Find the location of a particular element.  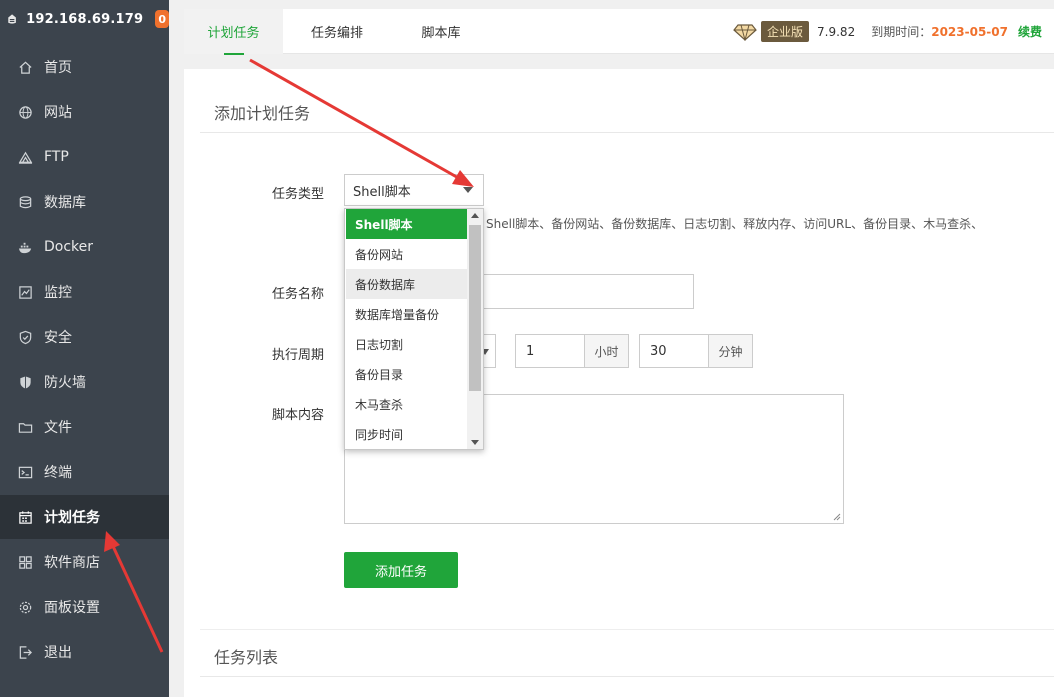

sidebar-item-label: FTP is located at coordinates (56, 157).